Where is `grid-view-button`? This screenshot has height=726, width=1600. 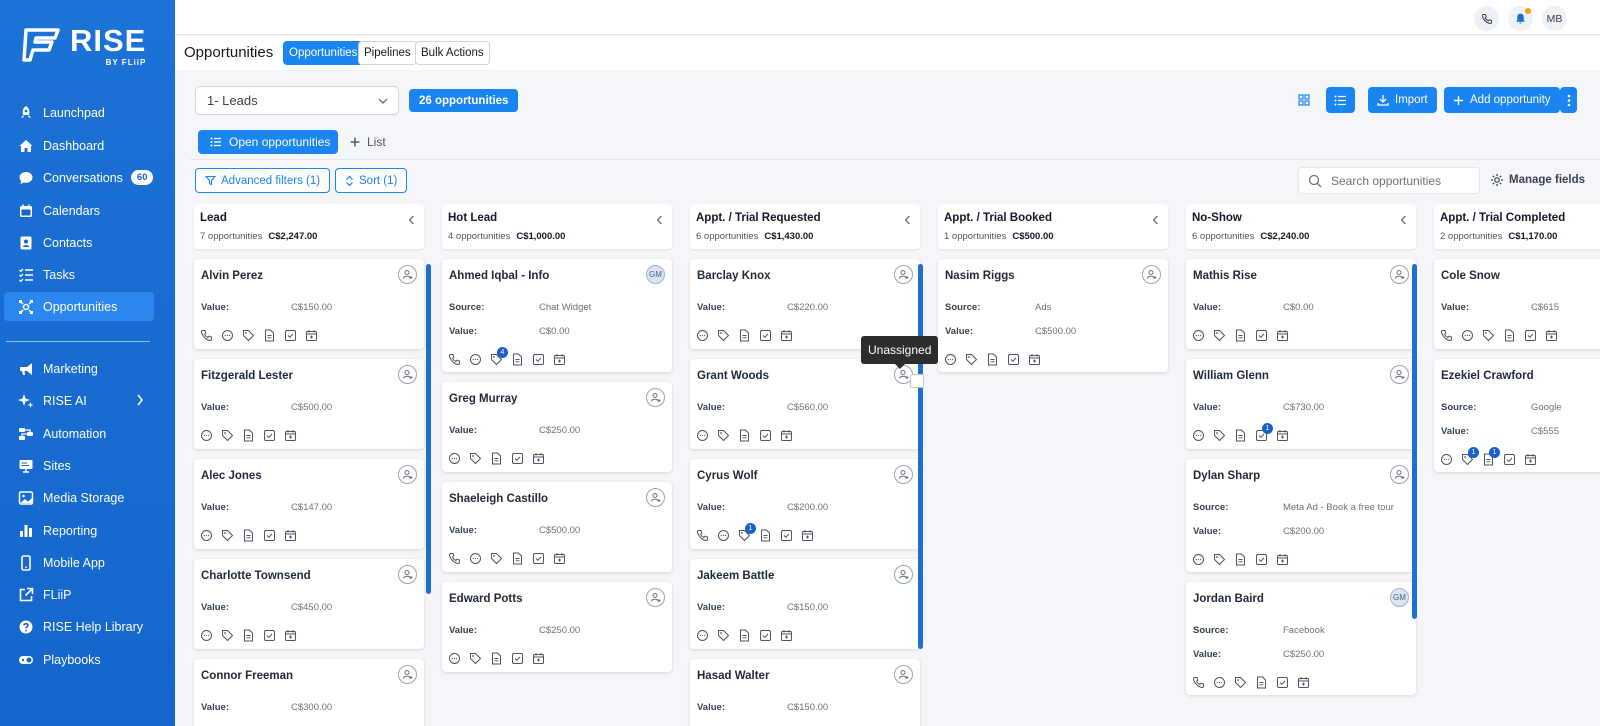 grid-view-button is located at coordinates (1304, 100).